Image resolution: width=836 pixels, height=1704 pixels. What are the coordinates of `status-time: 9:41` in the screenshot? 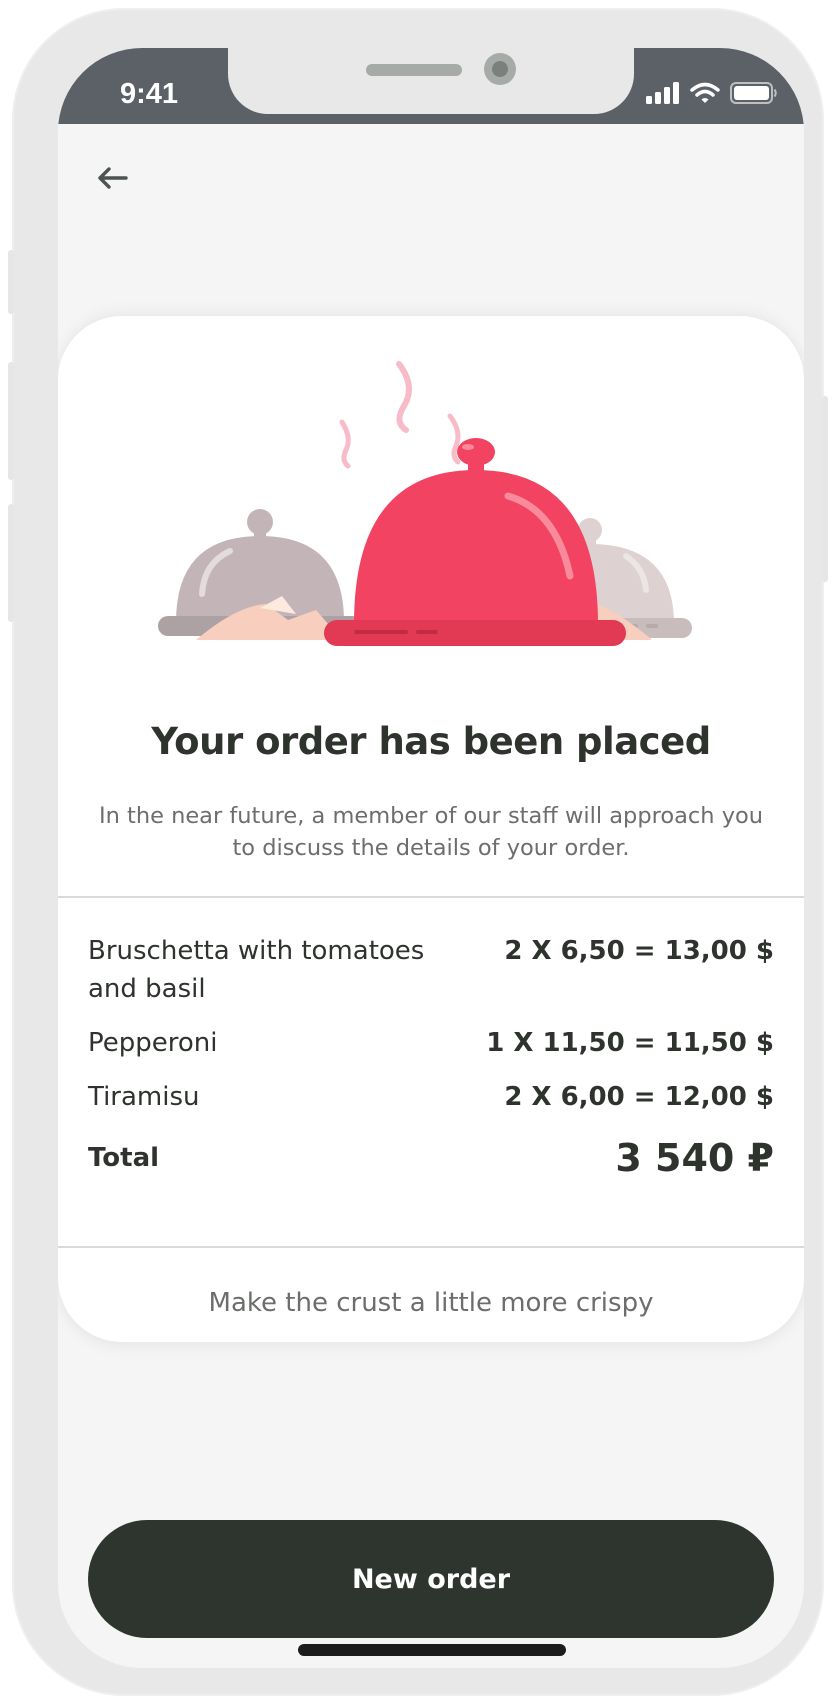 It's located at (149, 94).